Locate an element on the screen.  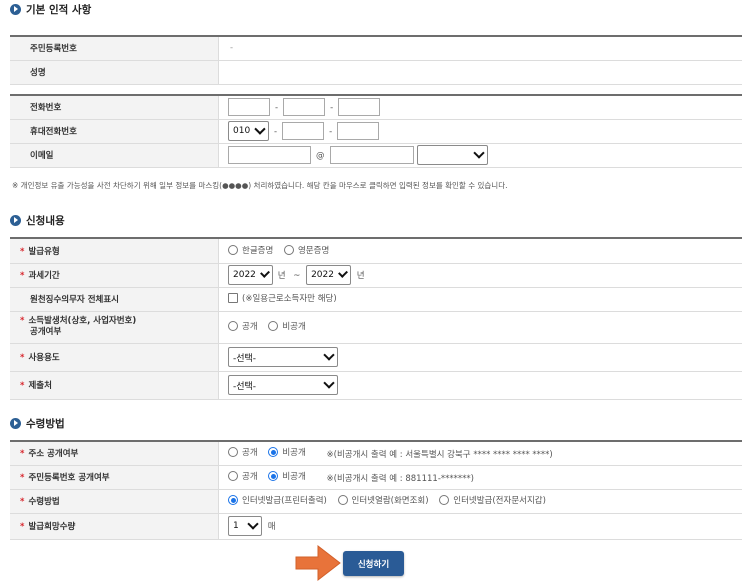
email-domain-input is located at coordinates (371, 155).